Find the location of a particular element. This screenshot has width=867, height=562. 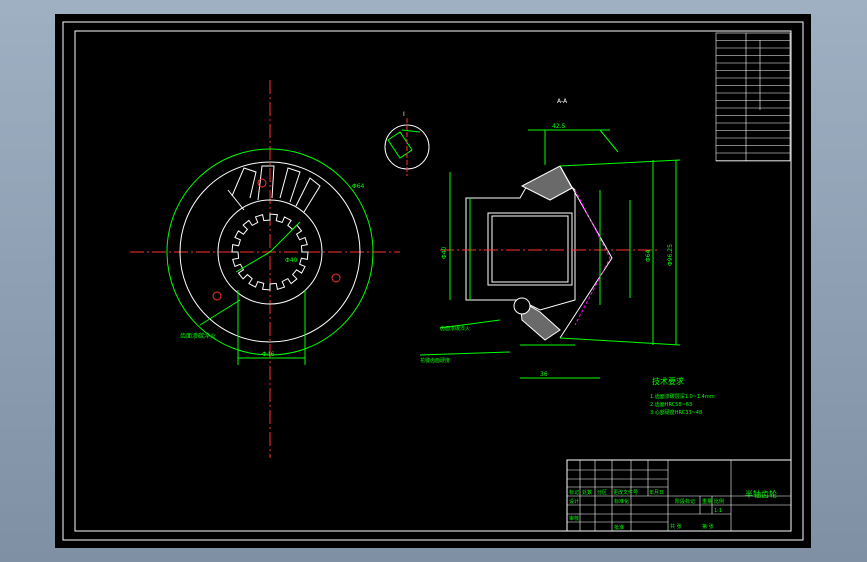

front-arc-text: Φ64 is located at coordinates (358, 186).